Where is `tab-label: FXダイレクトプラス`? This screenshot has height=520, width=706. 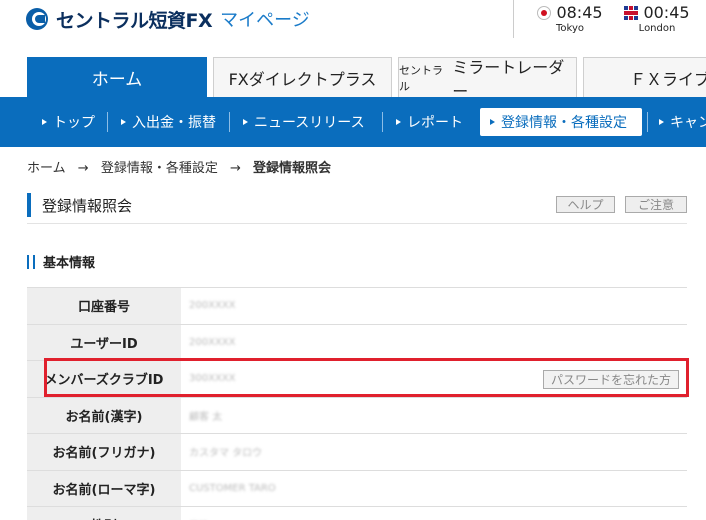 tab-label: FXダイレクトプラス is located at coordinates (302, 79).